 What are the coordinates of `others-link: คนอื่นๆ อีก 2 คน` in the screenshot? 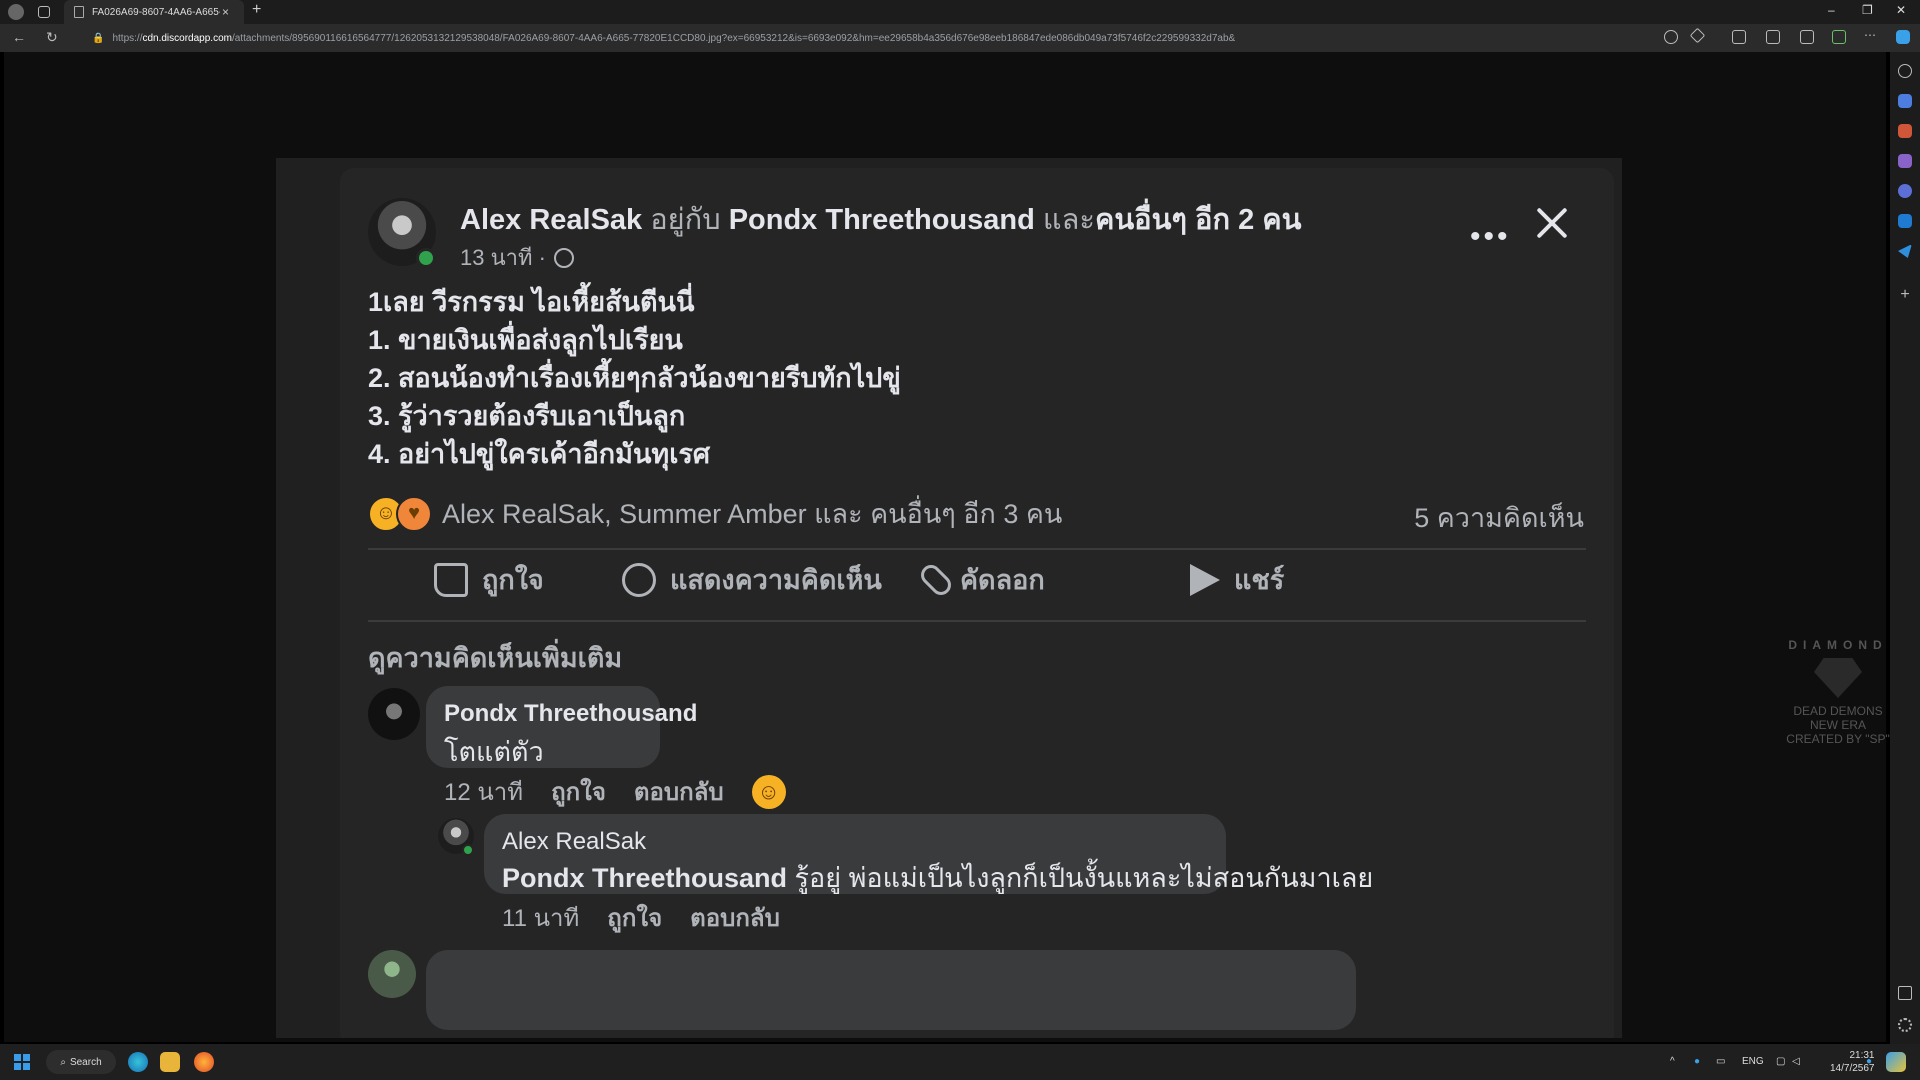 It's located at (1198, 220).